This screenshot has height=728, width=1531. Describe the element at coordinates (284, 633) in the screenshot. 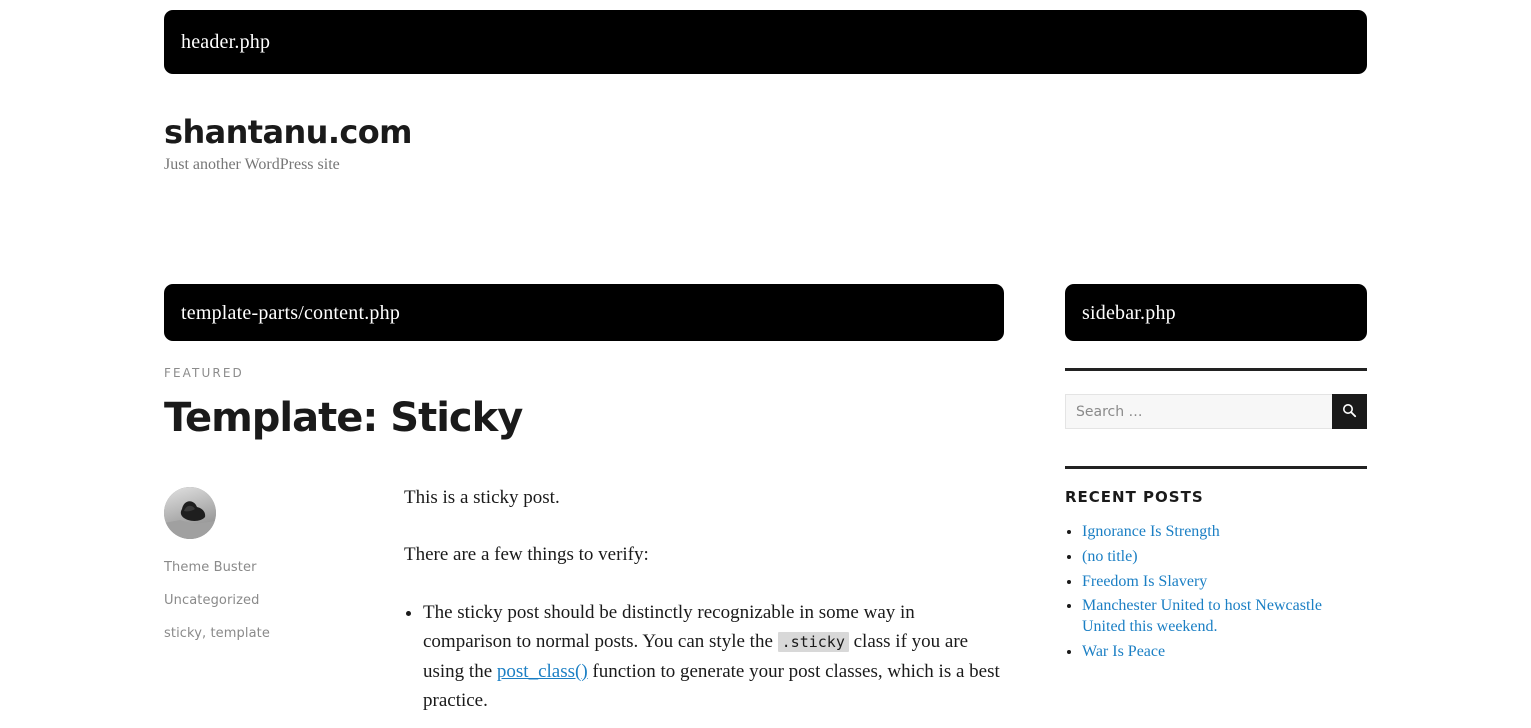

I see `meta-tags: sticky, template` at that location.